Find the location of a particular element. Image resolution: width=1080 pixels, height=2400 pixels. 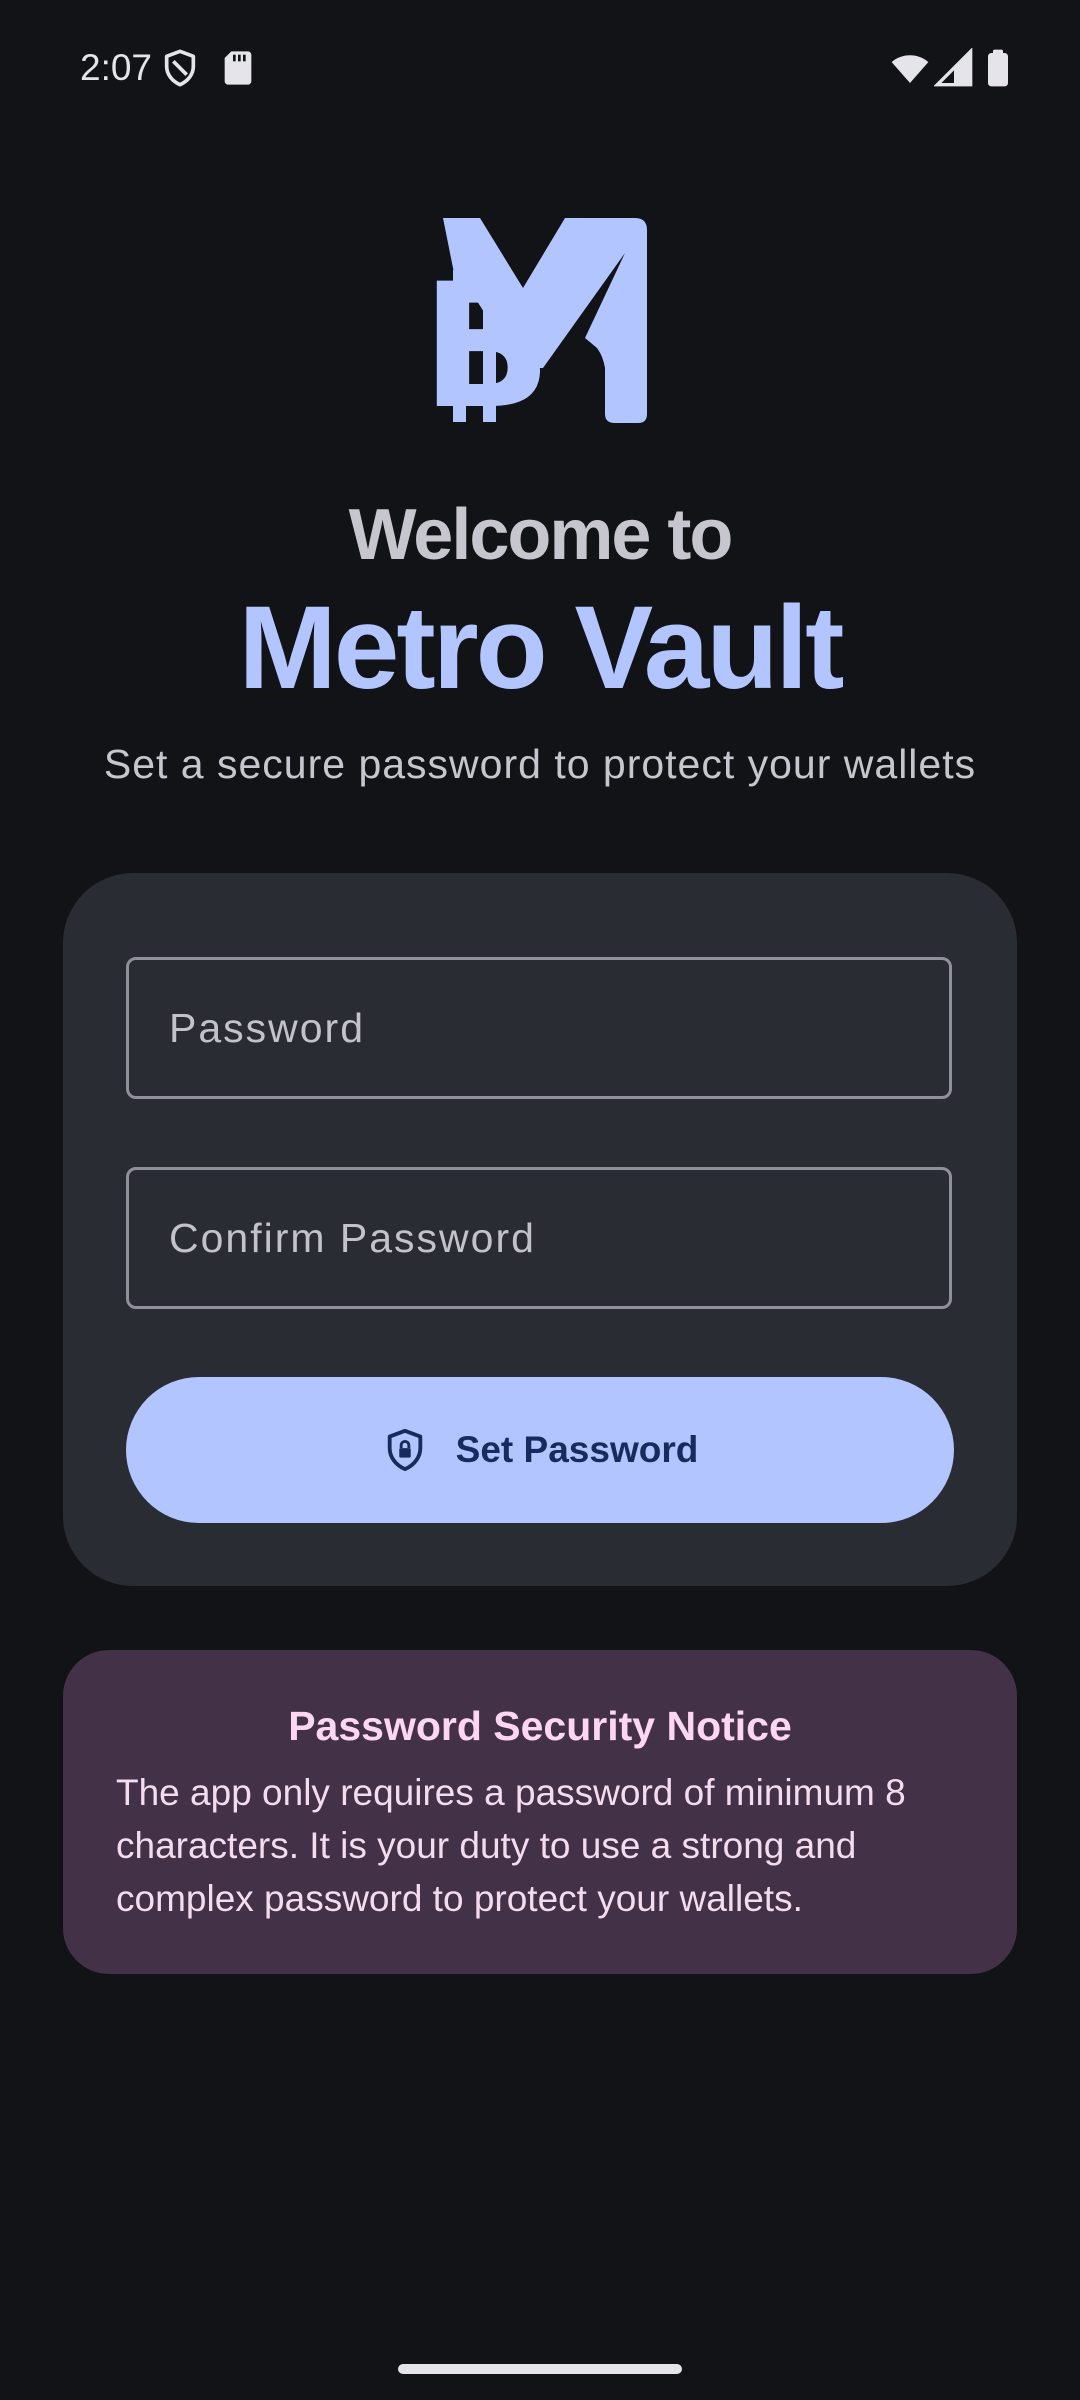

welcome-text: Welcome to is located at coordinates (541, 535).